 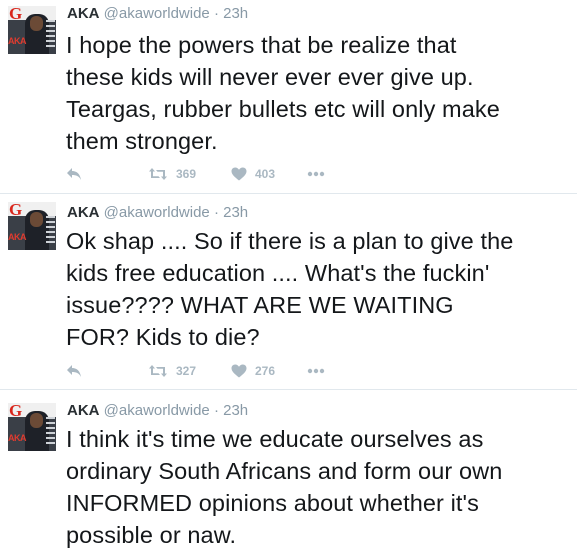 What do you see at coordinates (253, 174) in the screenshot?
I see `like-button: 403` at bounding box center [253, 174].